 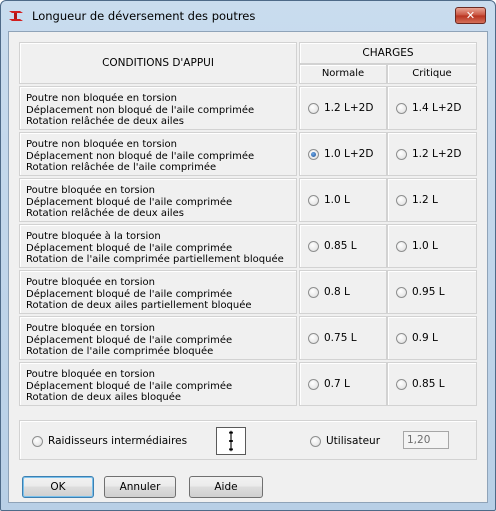 What do you see at coordinates (345, 441) in the screenshot?
I see `utilisateur-radio: Utilisateur` at bounding box center [345, 441].